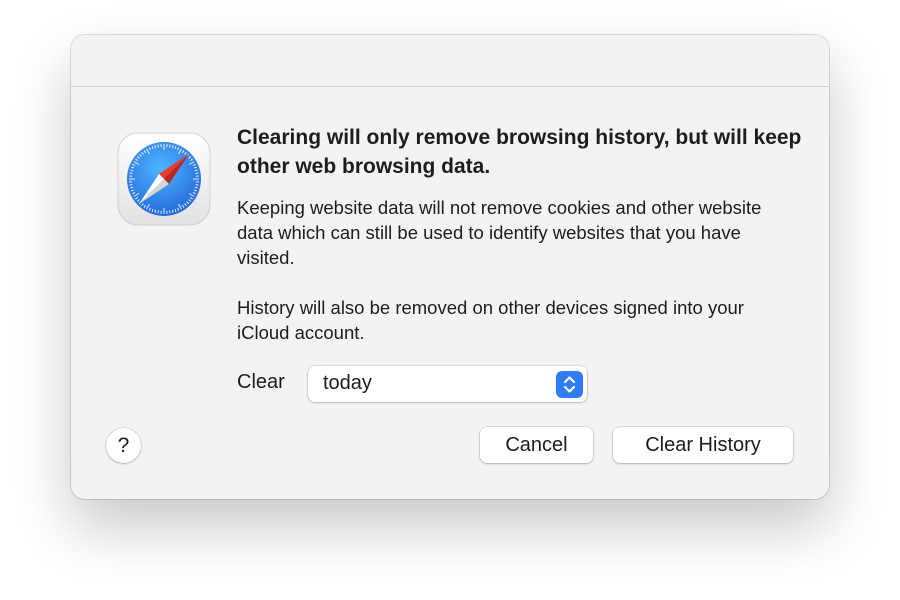 This screenshot has width=900, height=600. What do you see at coordinates (447, 384) in the screenshot?
I see `clear-range-popup: today` at bounding box center [447, 384].